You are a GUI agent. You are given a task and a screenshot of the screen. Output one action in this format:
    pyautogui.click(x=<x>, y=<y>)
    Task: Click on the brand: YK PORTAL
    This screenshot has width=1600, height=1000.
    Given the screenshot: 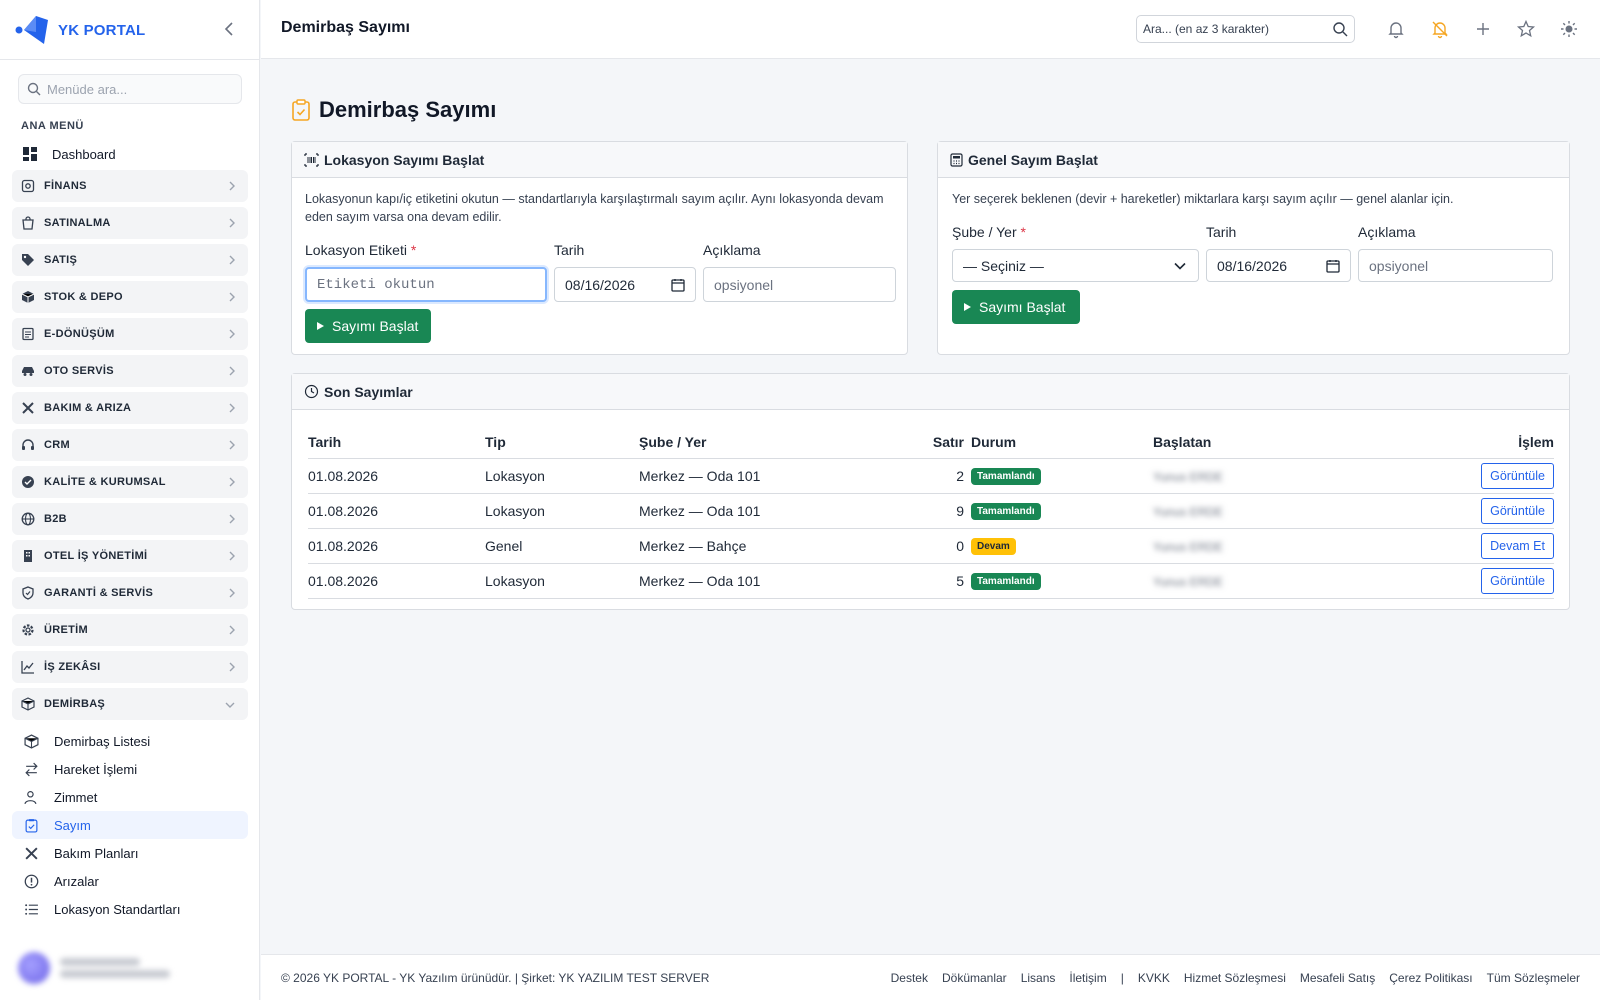 What is the action you would take?
    pyautogui.click(x=79, y=30)
    